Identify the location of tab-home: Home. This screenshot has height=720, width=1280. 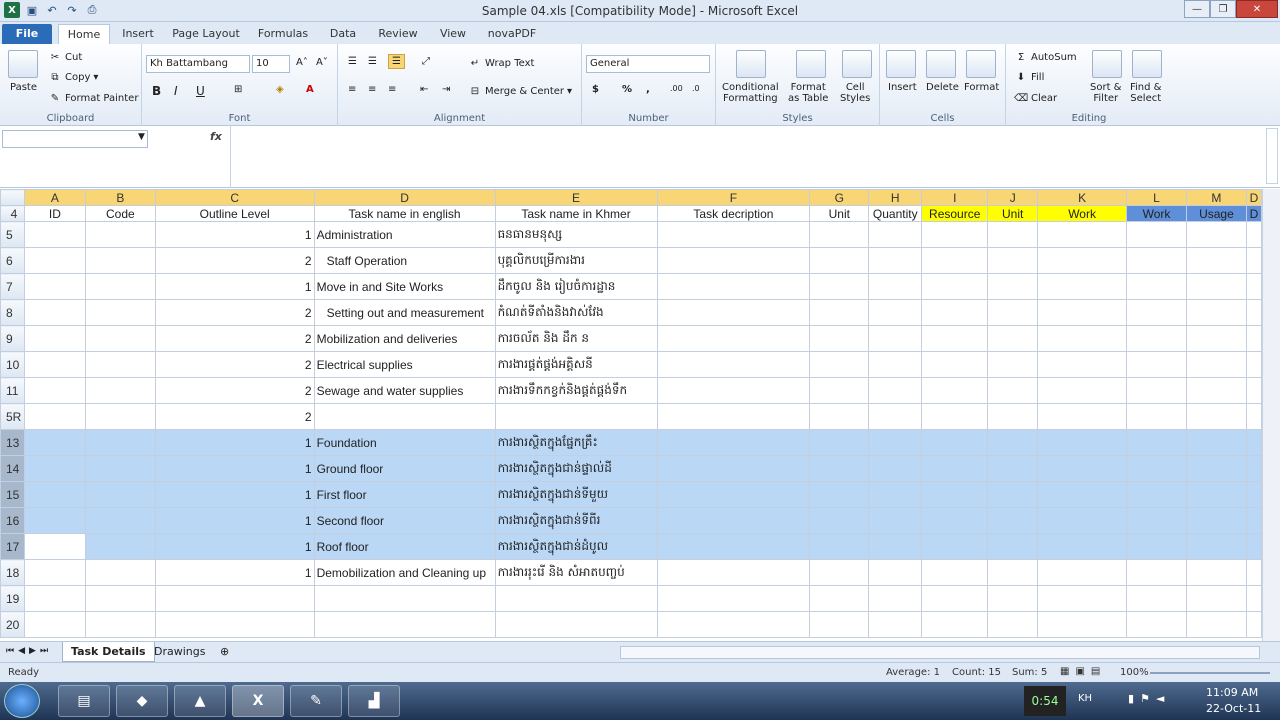
(84, 34).